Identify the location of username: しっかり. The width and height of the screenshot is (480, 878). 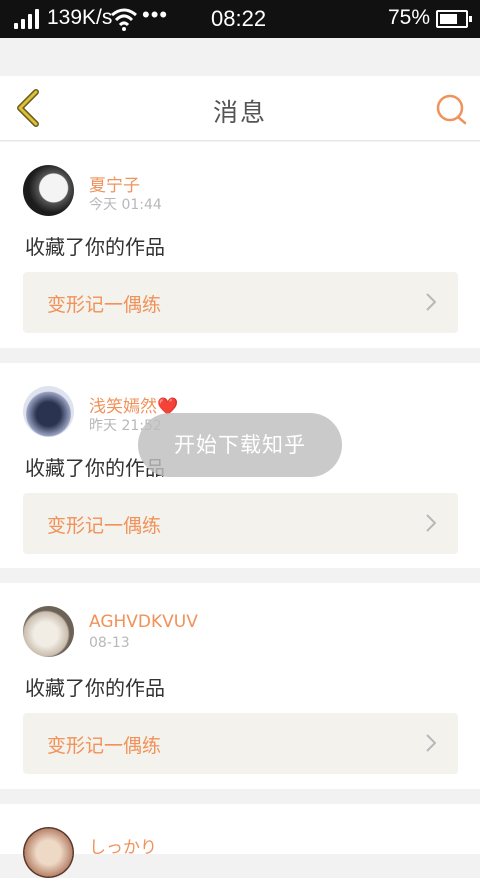
(123, 845).